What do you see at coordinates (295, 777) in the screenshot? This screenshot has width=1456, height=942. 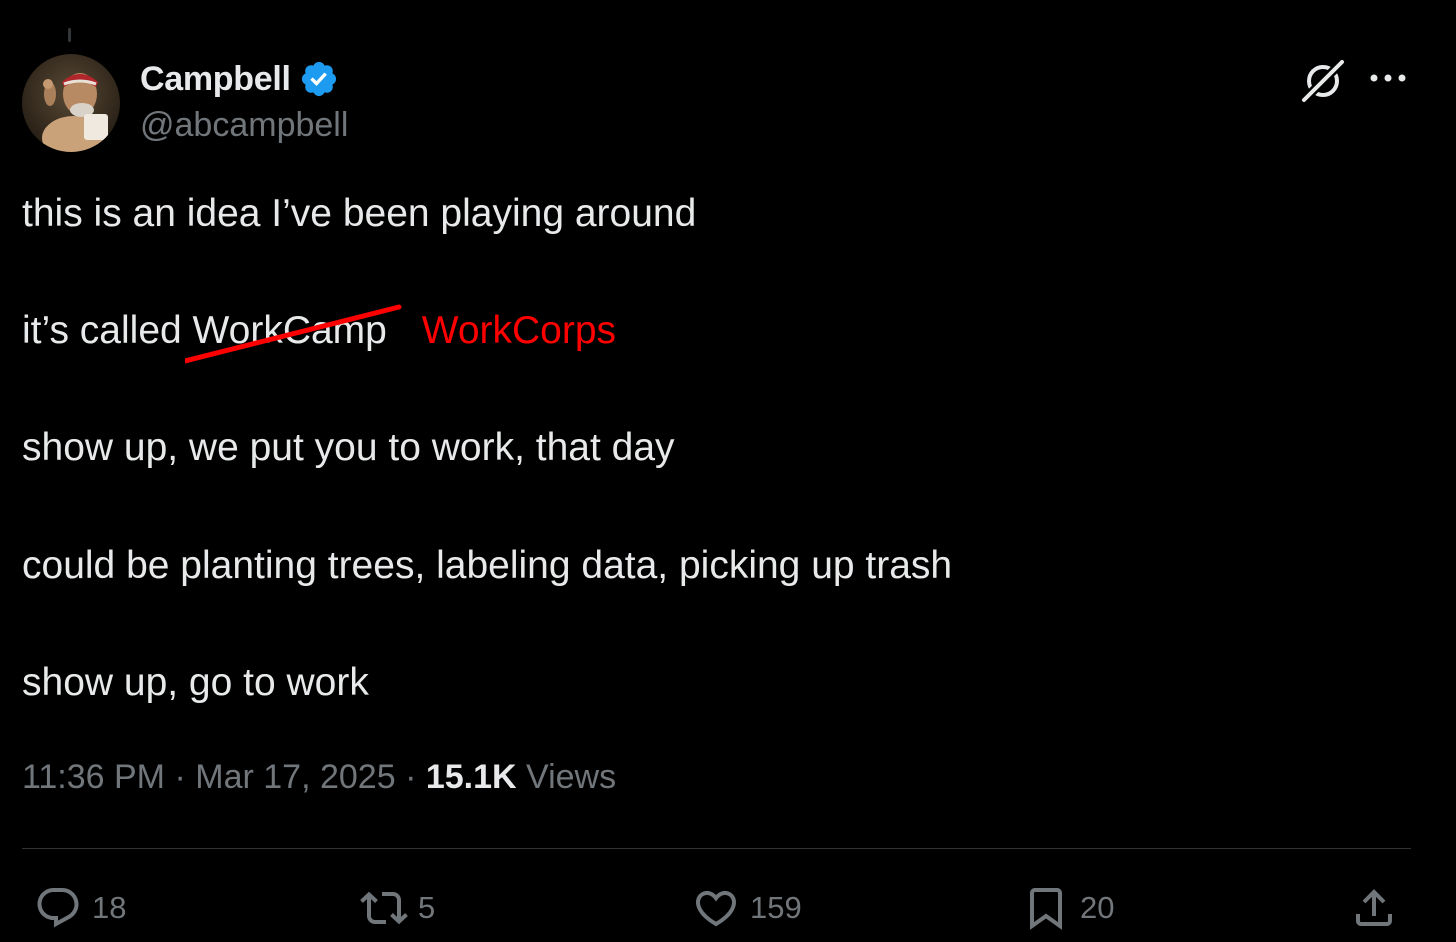 I see `tweet-date: Mar 17, 2025` at bounding box center [295, 777].